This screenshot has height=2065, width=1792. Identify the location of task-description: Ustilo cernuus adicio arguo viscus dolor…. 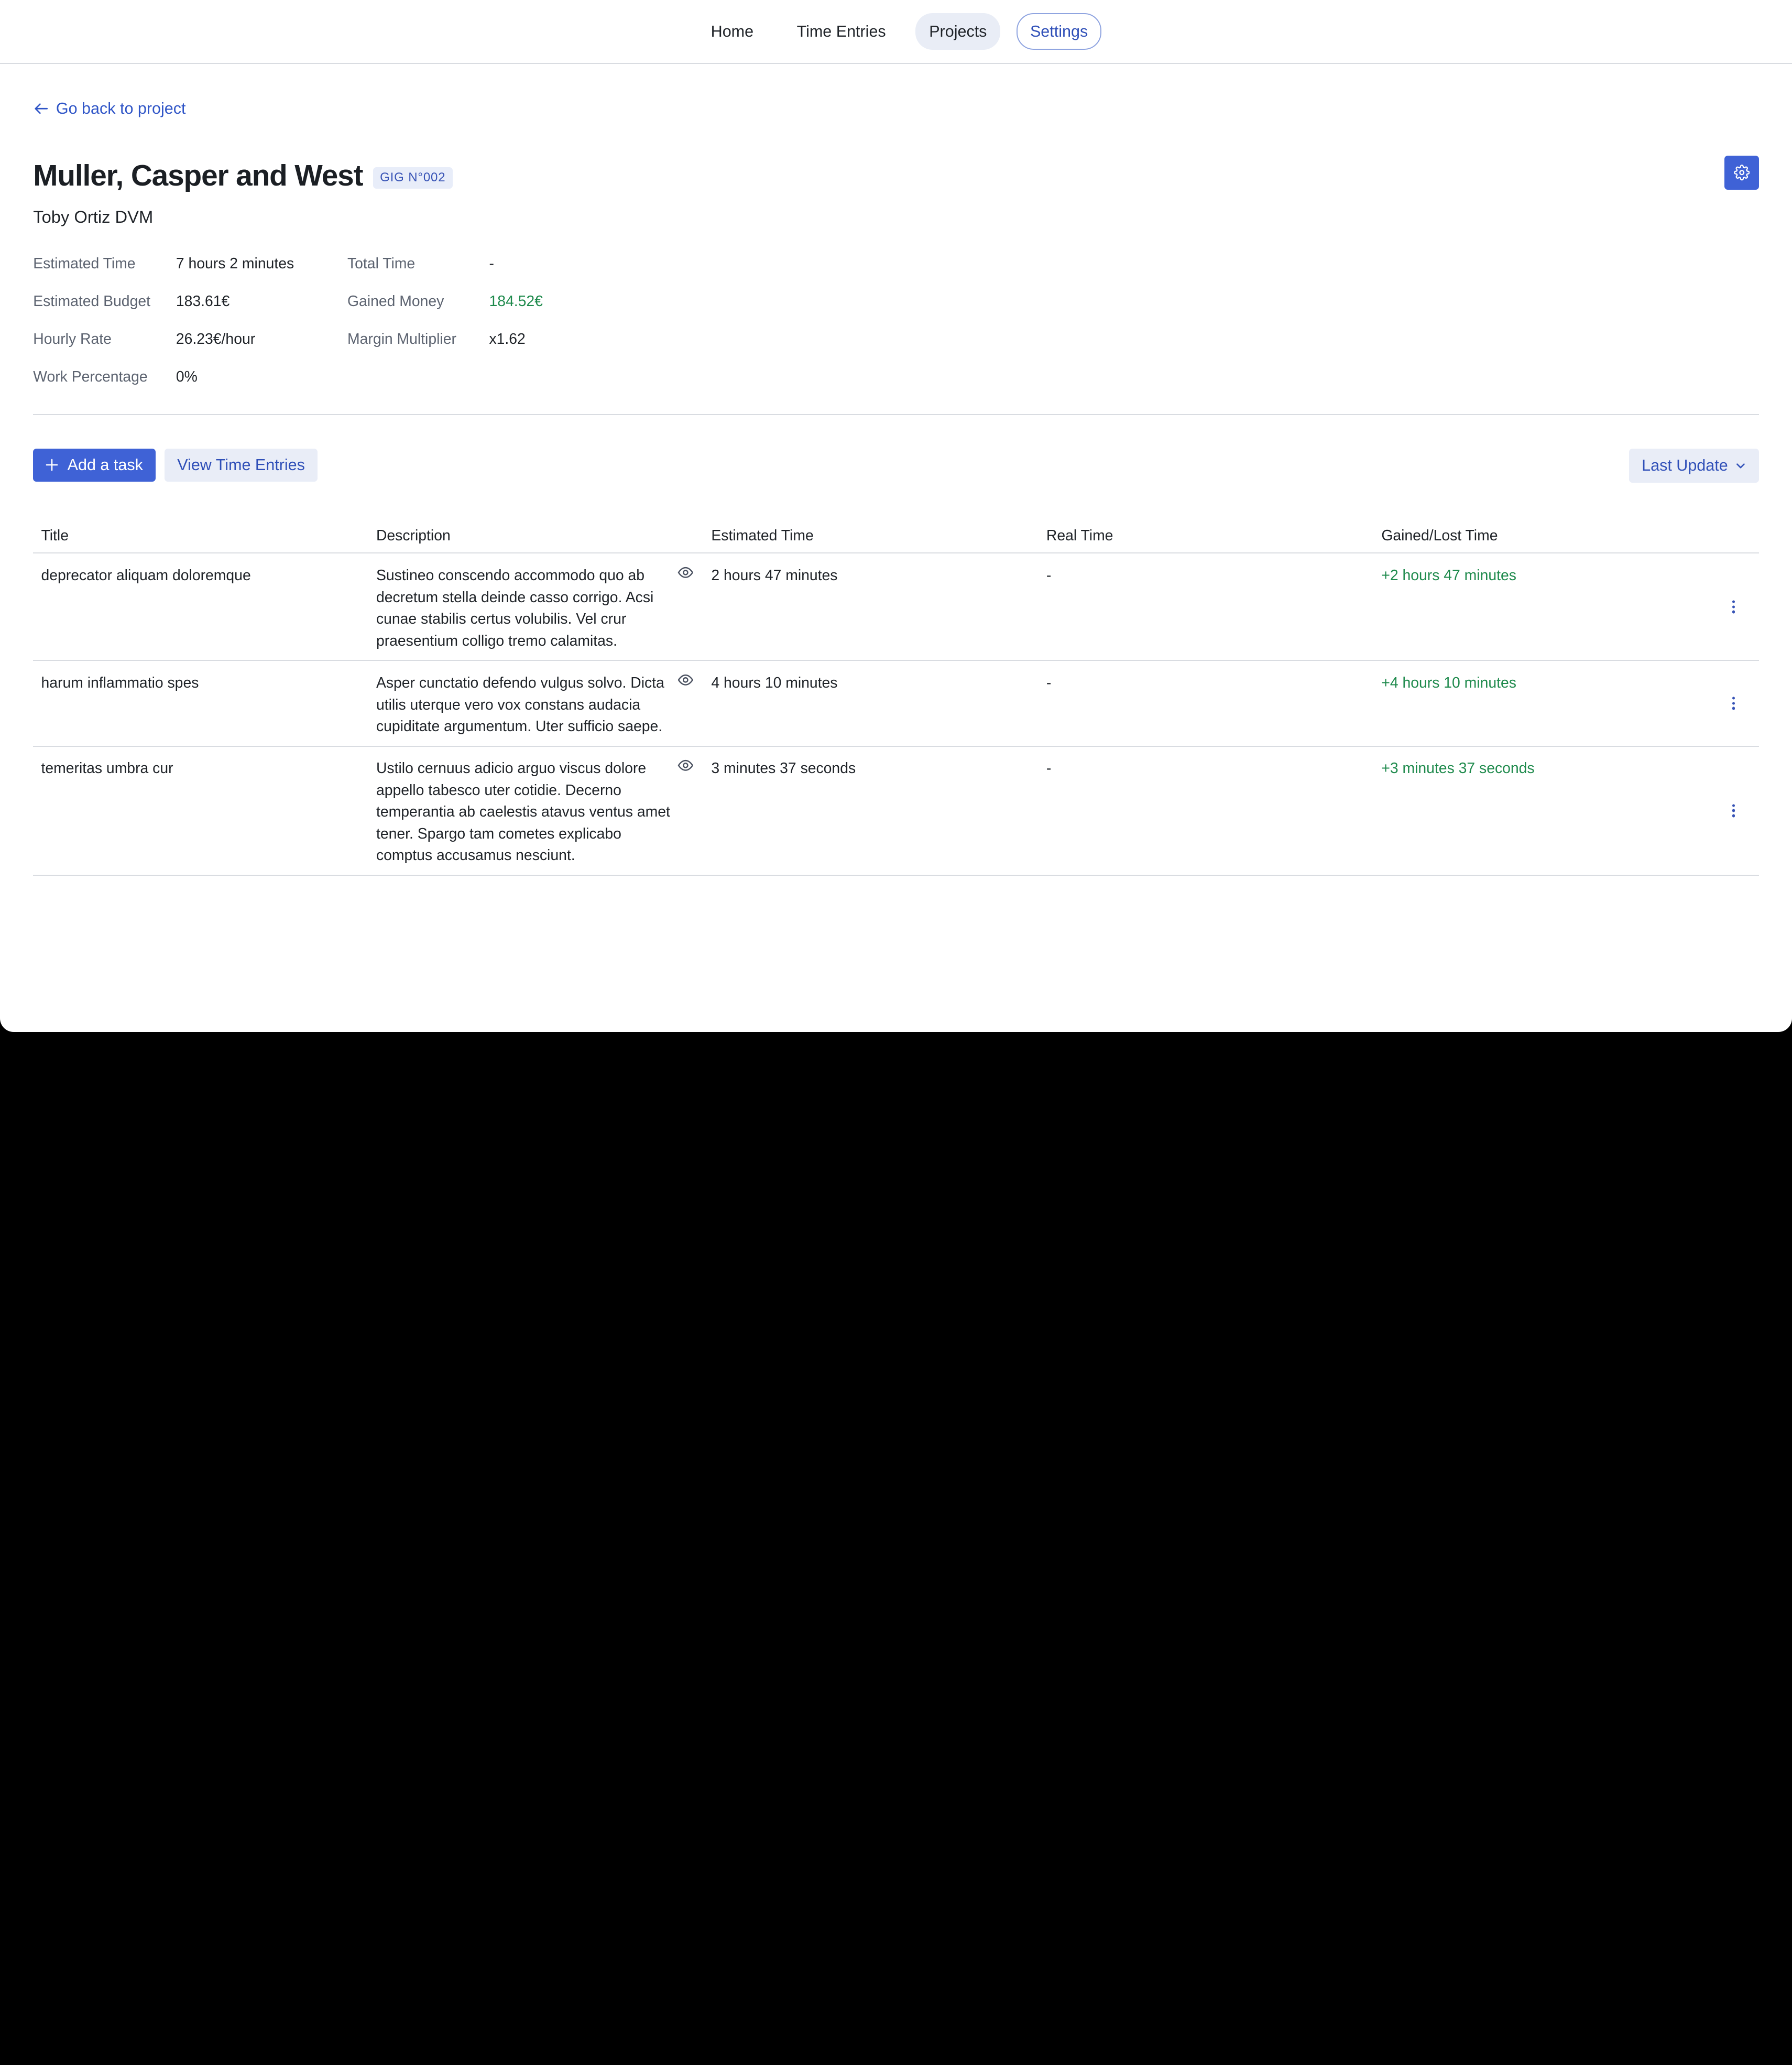
(523, 812).